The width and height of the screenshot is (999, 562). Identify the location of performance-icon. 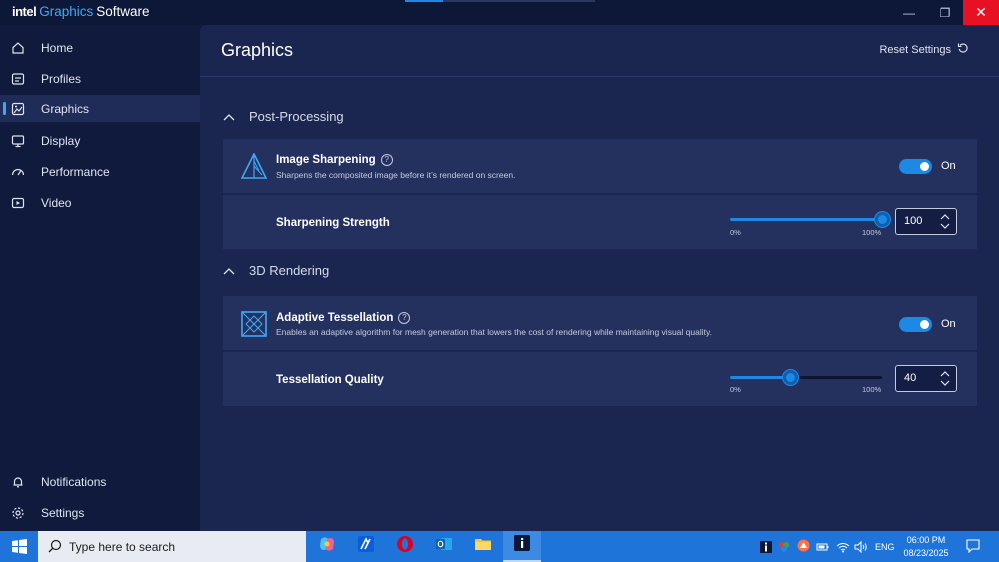
(18, 172).